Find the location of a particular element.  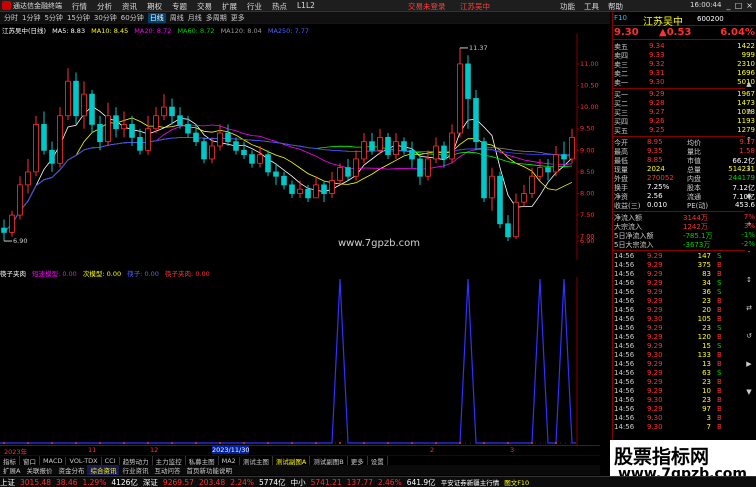

period-tab: 30分钟 is located at coordinates (105, 18).